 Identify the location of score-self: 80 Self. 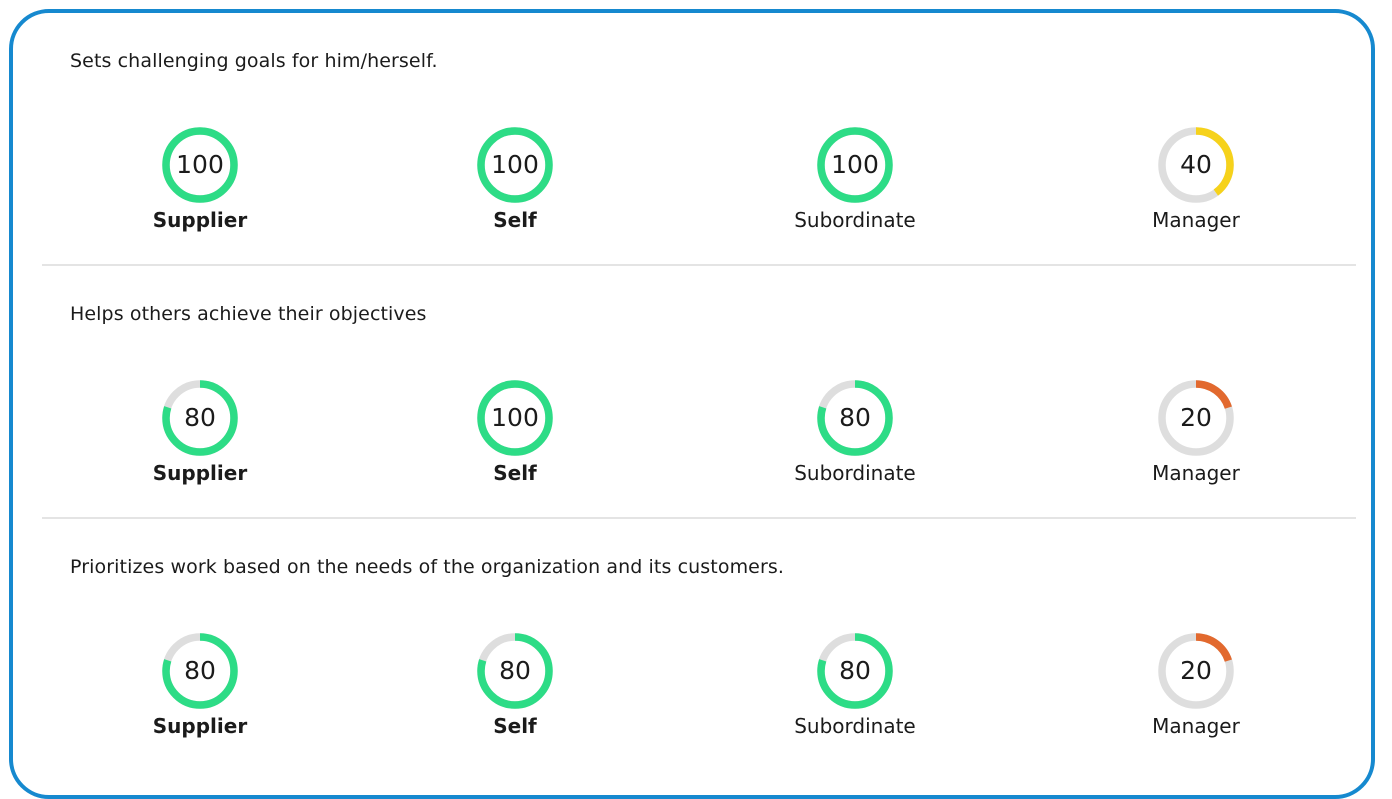
(515, 685).